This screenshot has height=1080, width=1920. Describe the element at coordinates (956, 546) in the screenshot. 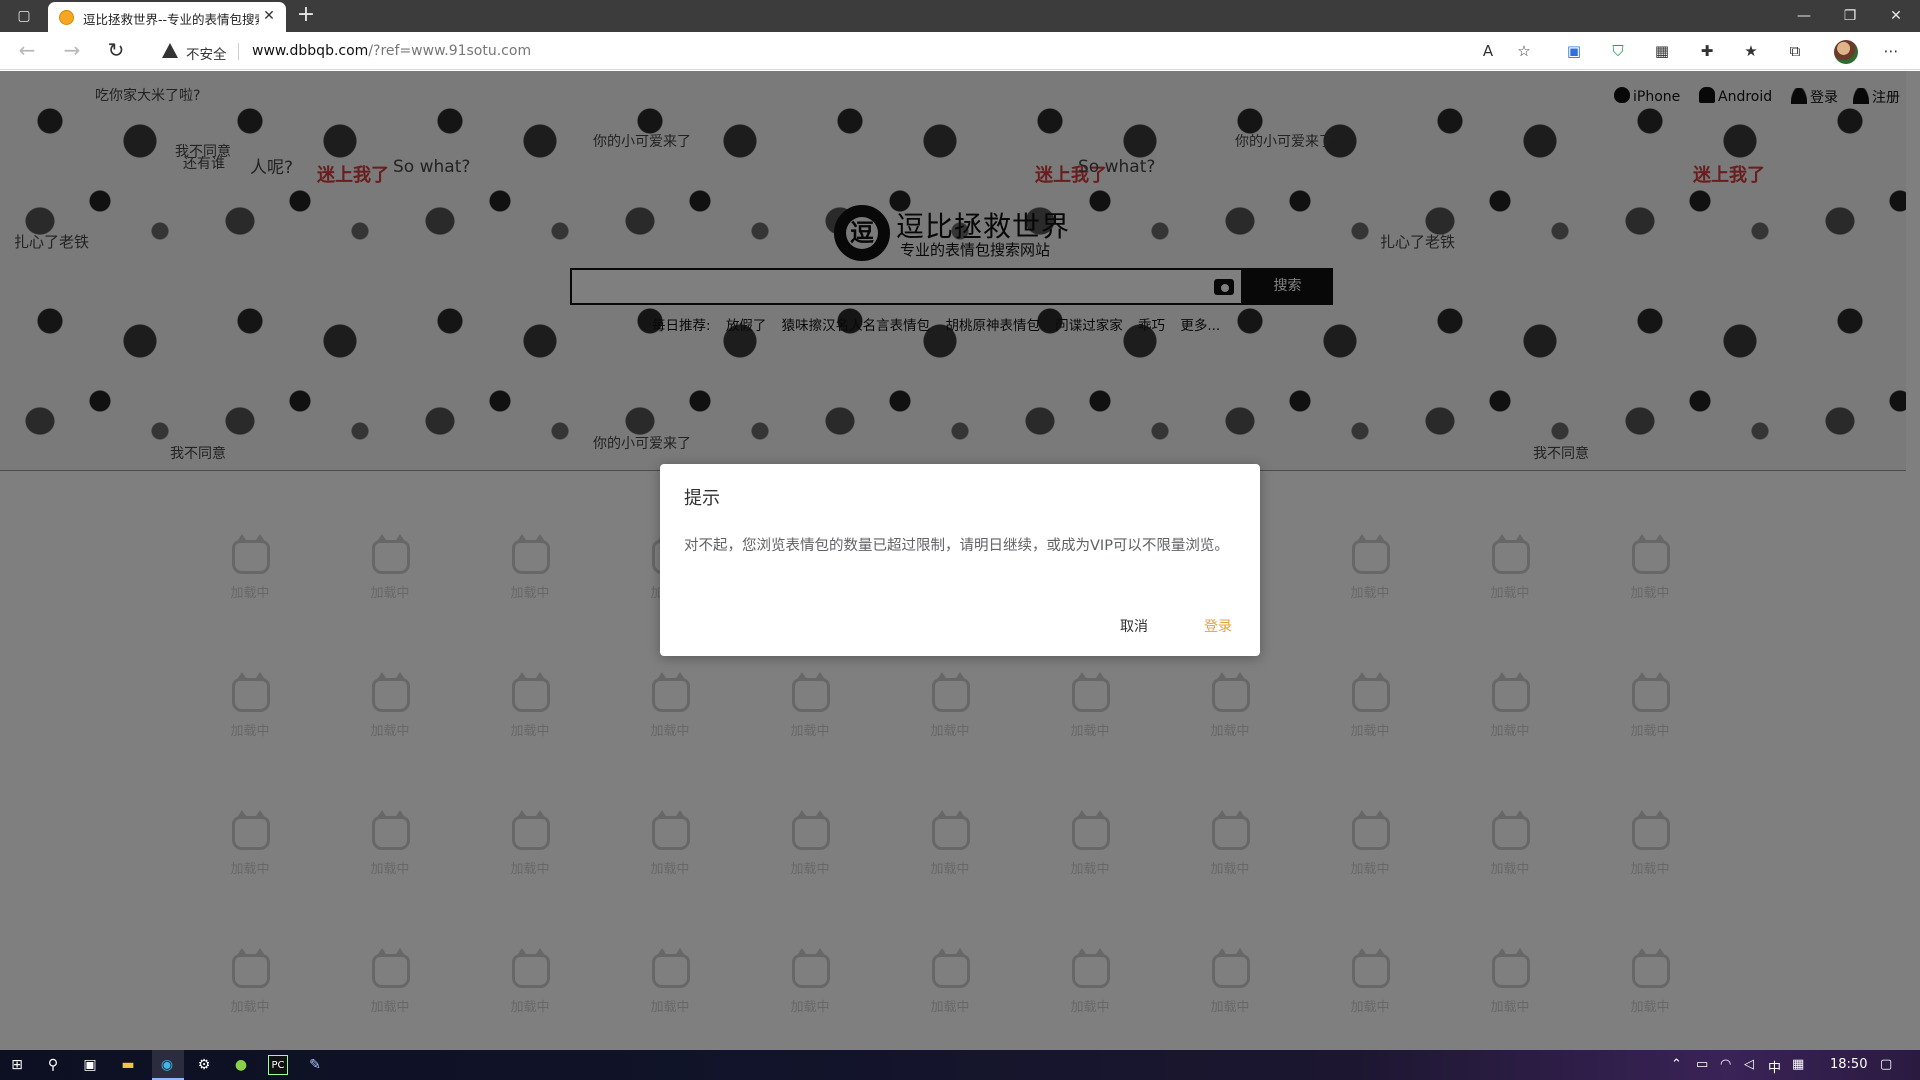

I see `dialog-message: 对不起，您浏览表情包的数量已超过限制，请明日继续，或成为VIP可以不限量浏览。` at that location.